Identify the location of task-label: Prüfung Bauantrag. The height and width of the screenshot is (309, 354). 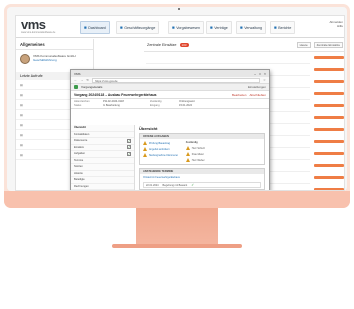
(159, 143).